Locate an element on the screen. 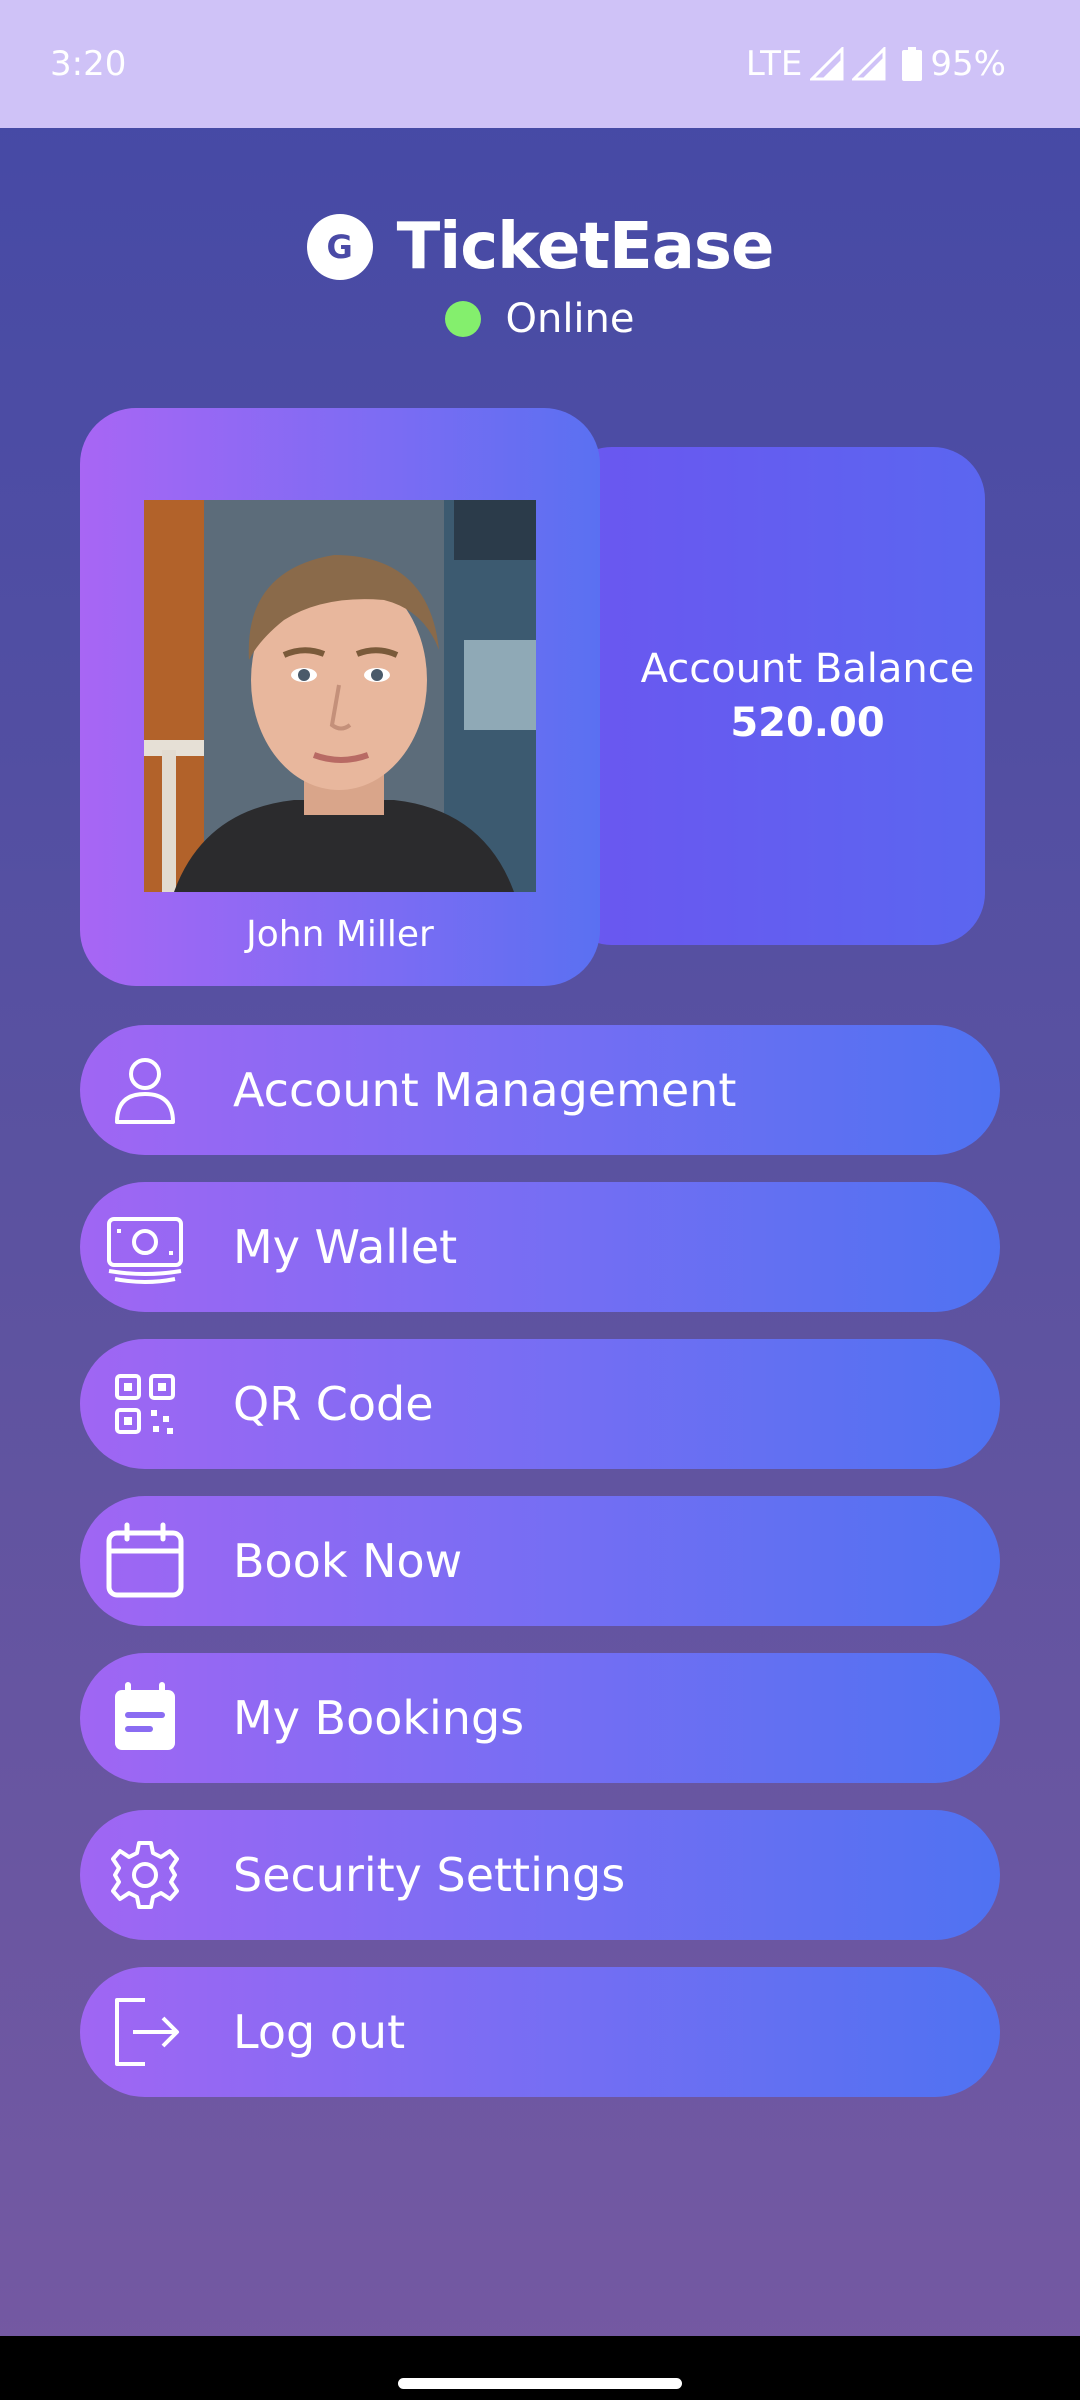  status-icons: LTE 95% is located at coordinates (876, 64).